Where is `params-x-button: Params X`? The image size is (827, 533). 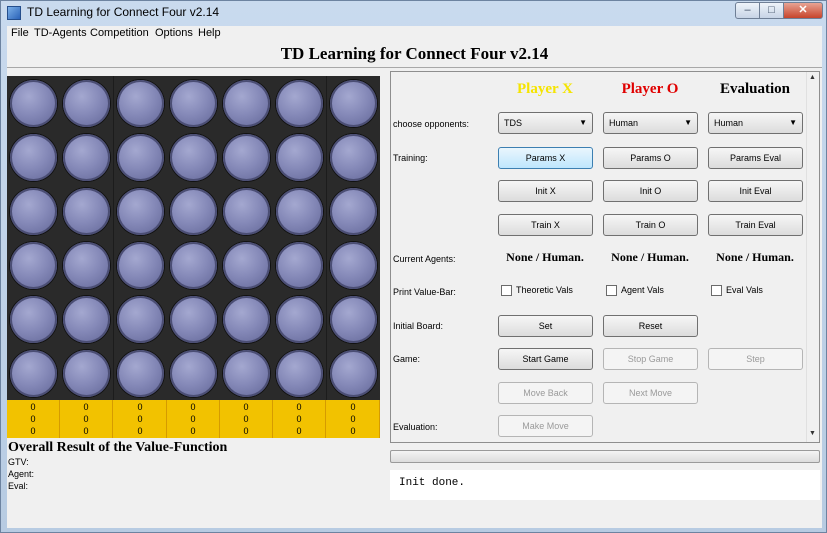 params-x-button: Params X is located at coordinates (545, 158).